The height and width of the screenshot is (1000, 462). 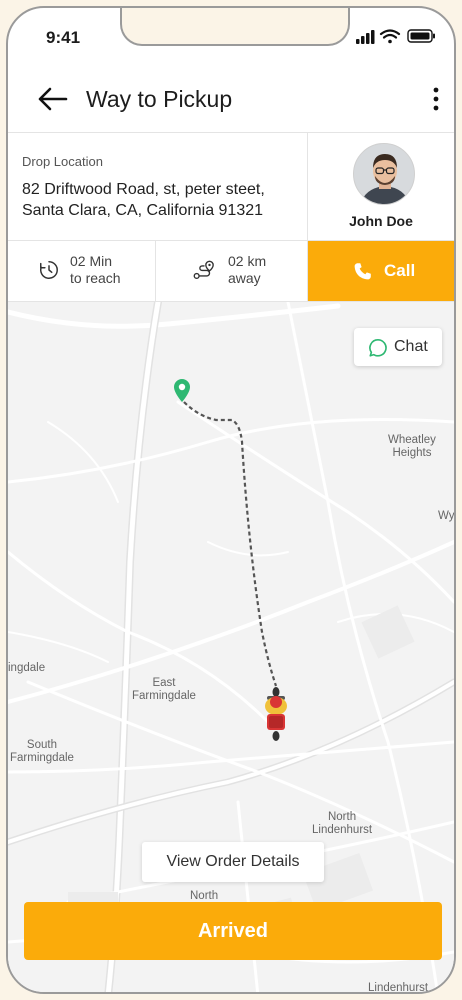 I want to click on drop-address-line1: 82 Driftwood Road, st, peter steet,, so click(x=143, y=189).